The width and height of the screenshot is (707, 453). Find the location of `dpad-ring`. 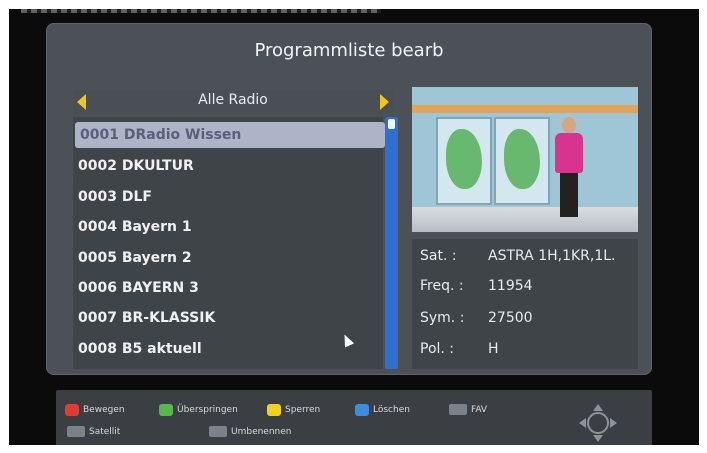

dpad-ring is located at coordinates (598, 423).